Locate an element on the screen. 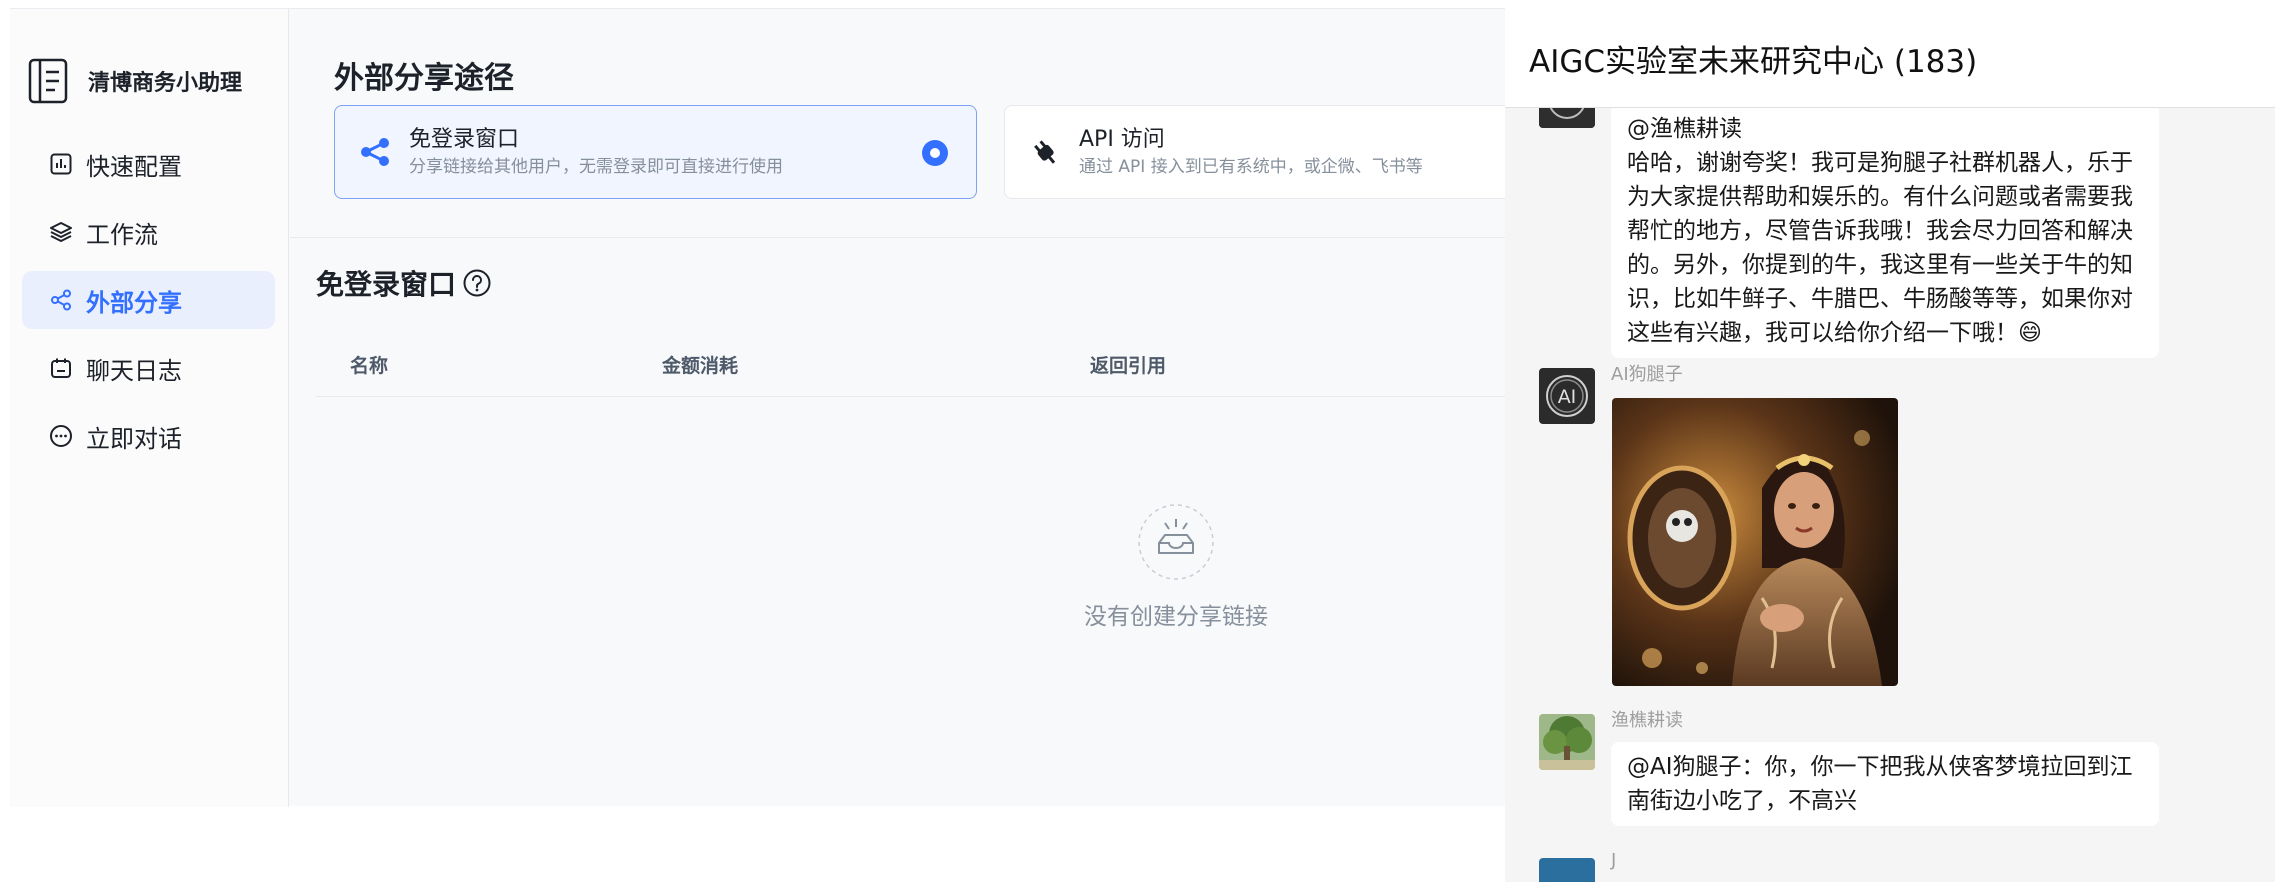  sidebar-item-label: 外部分享 is located at coordinates (134, 302).